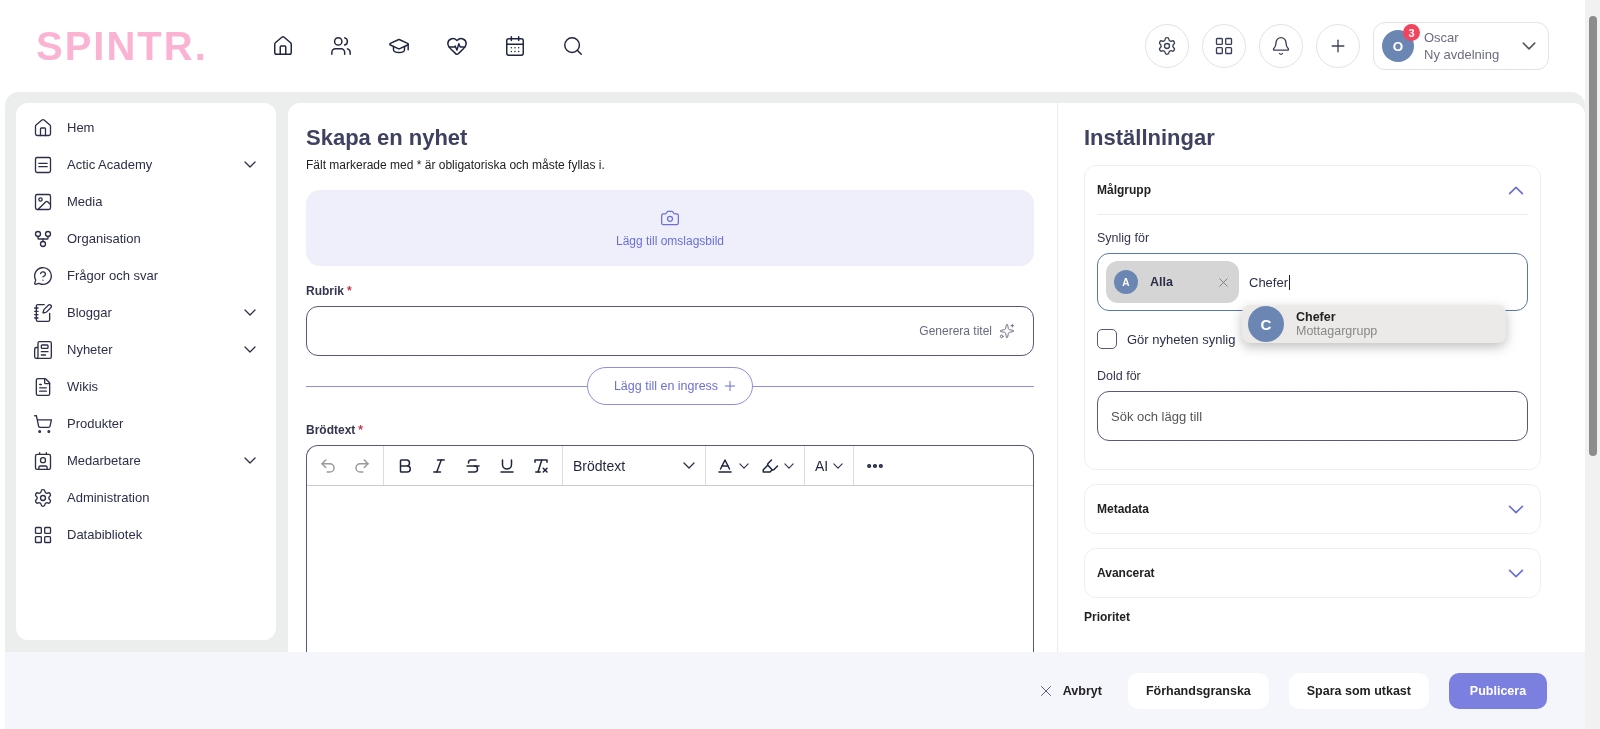  What do you see at coordinates (770, 465) in the screenshot?
I see `highlighter-icon` at bounding box center [770, 465].